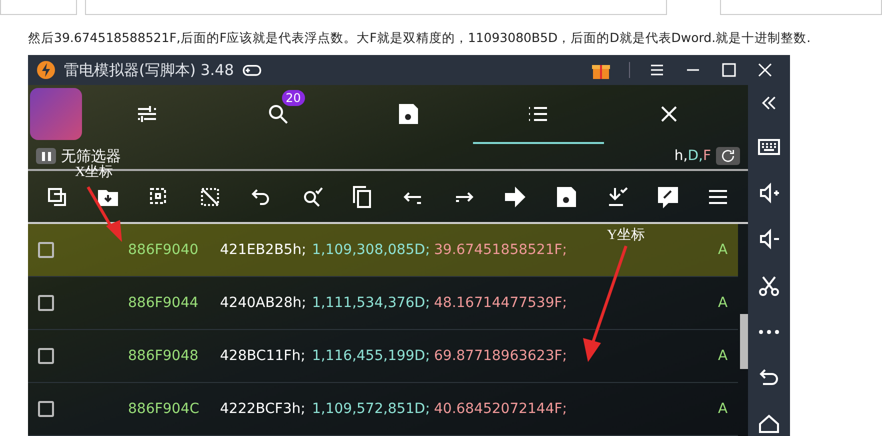 The image size is (882, 436). I want to click on count-badge: 20, so click(293, 98).